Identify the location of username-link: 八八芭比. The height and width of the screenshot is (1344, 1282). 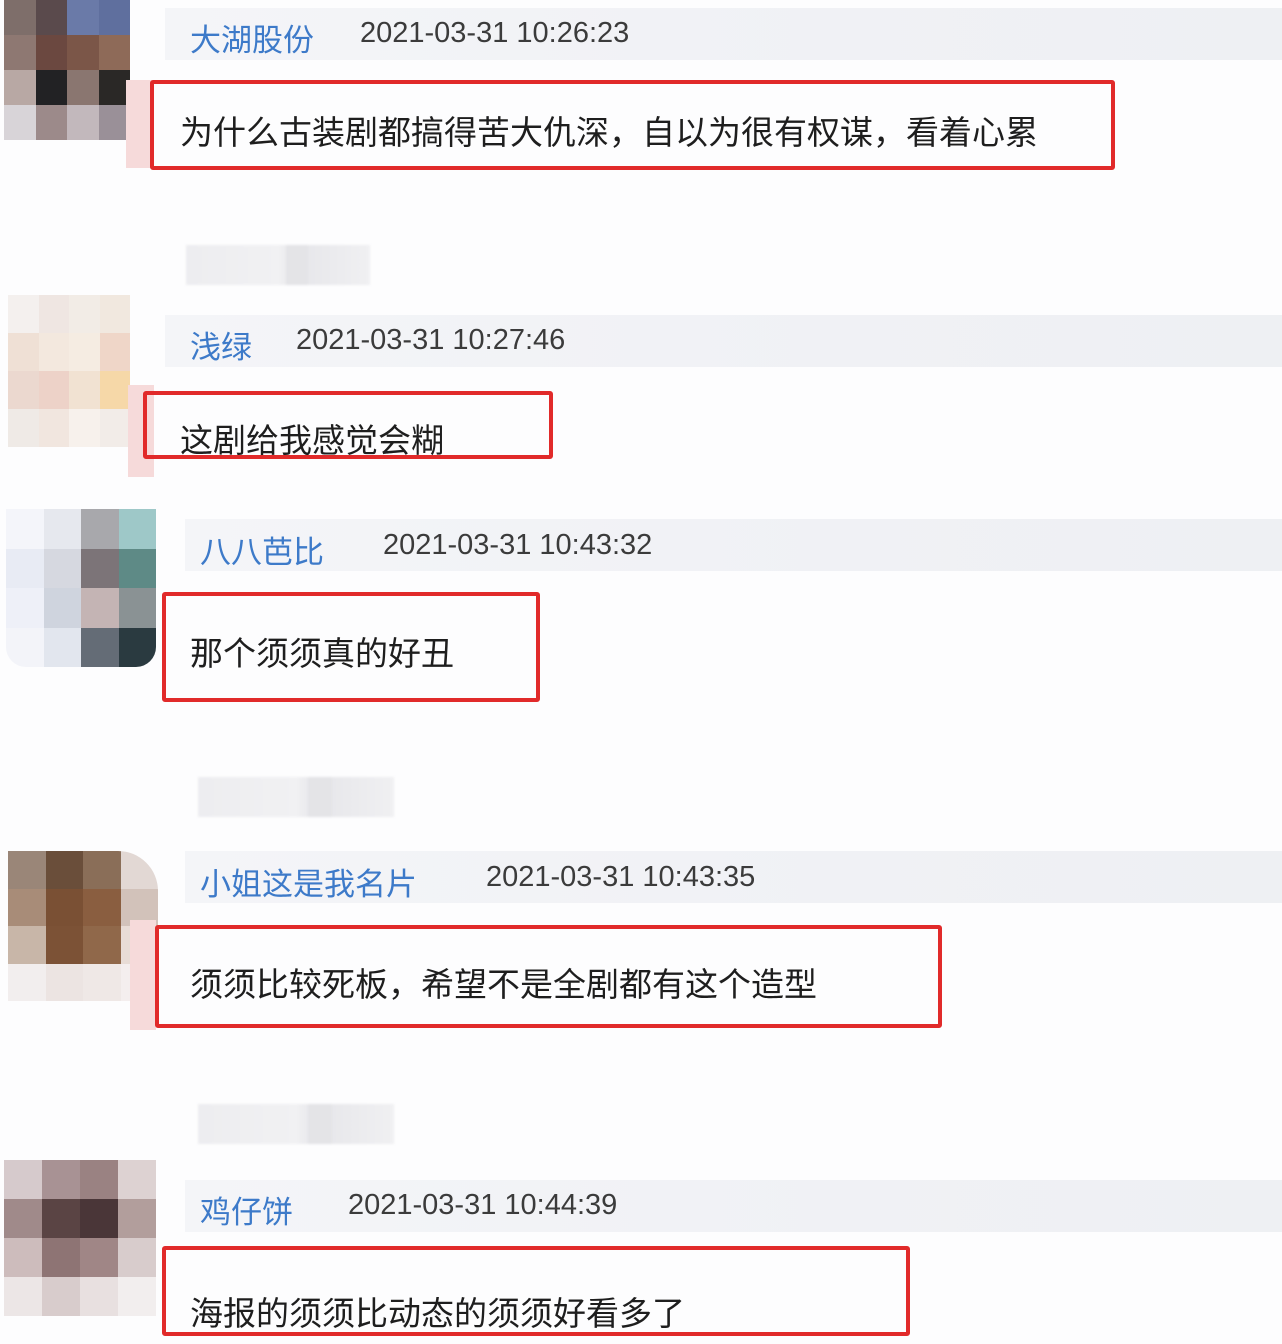
(262, 549).